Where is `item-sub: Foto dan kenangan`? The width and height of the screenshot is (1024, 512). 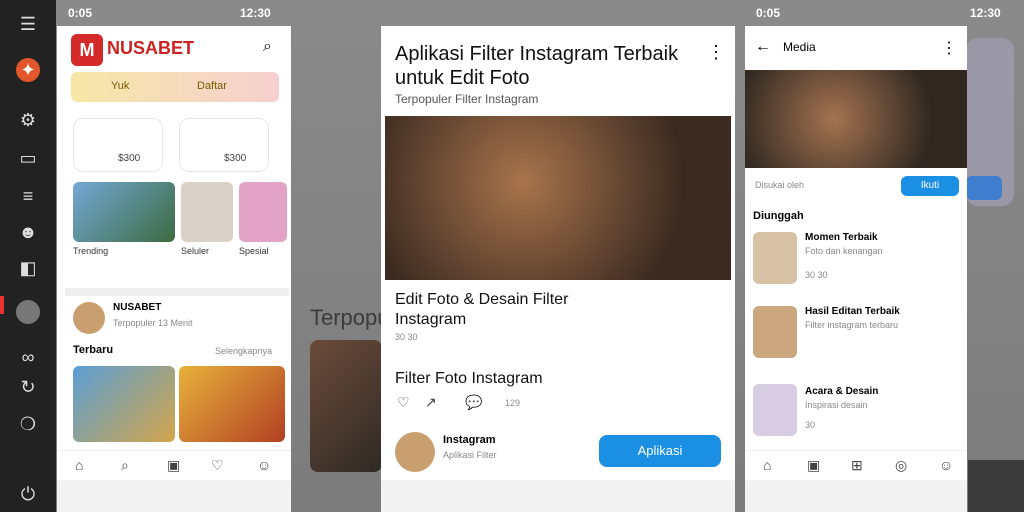
item-sub: Foto dan kenangan is located at coordinates (844, 251).